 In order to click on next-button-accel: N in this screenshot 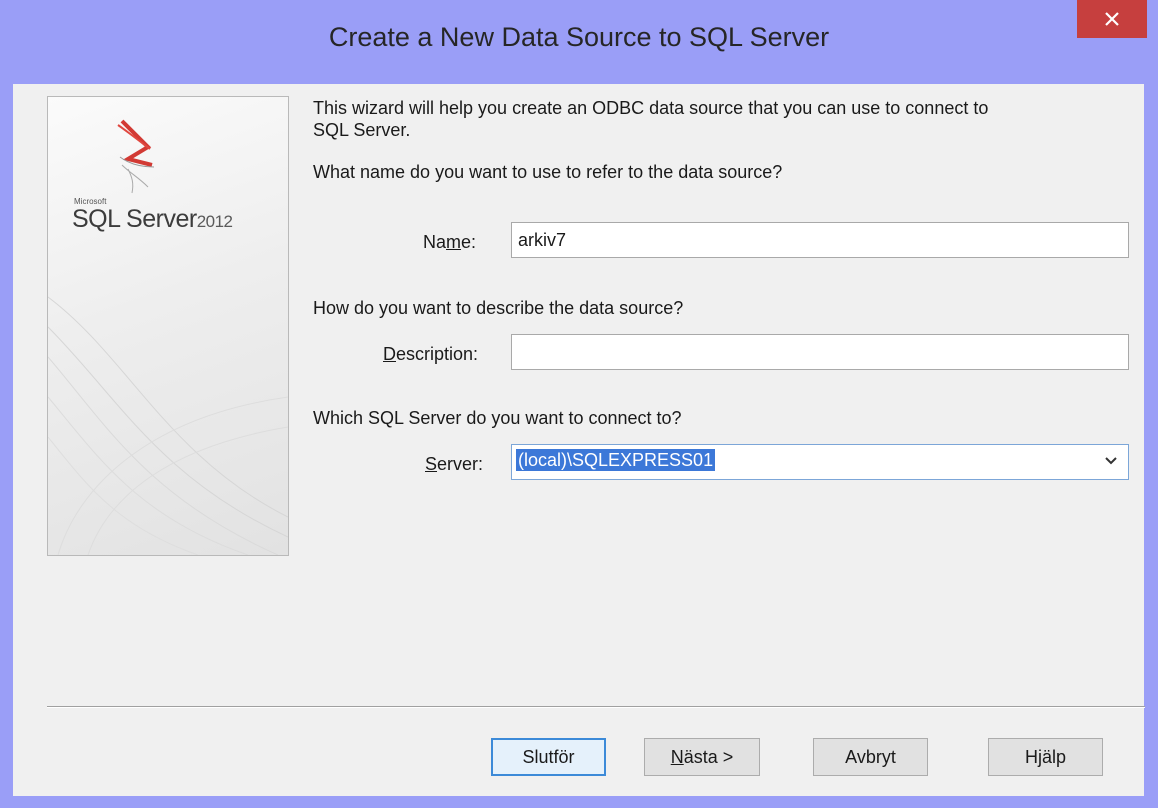, I will do `click(677, 756)`.